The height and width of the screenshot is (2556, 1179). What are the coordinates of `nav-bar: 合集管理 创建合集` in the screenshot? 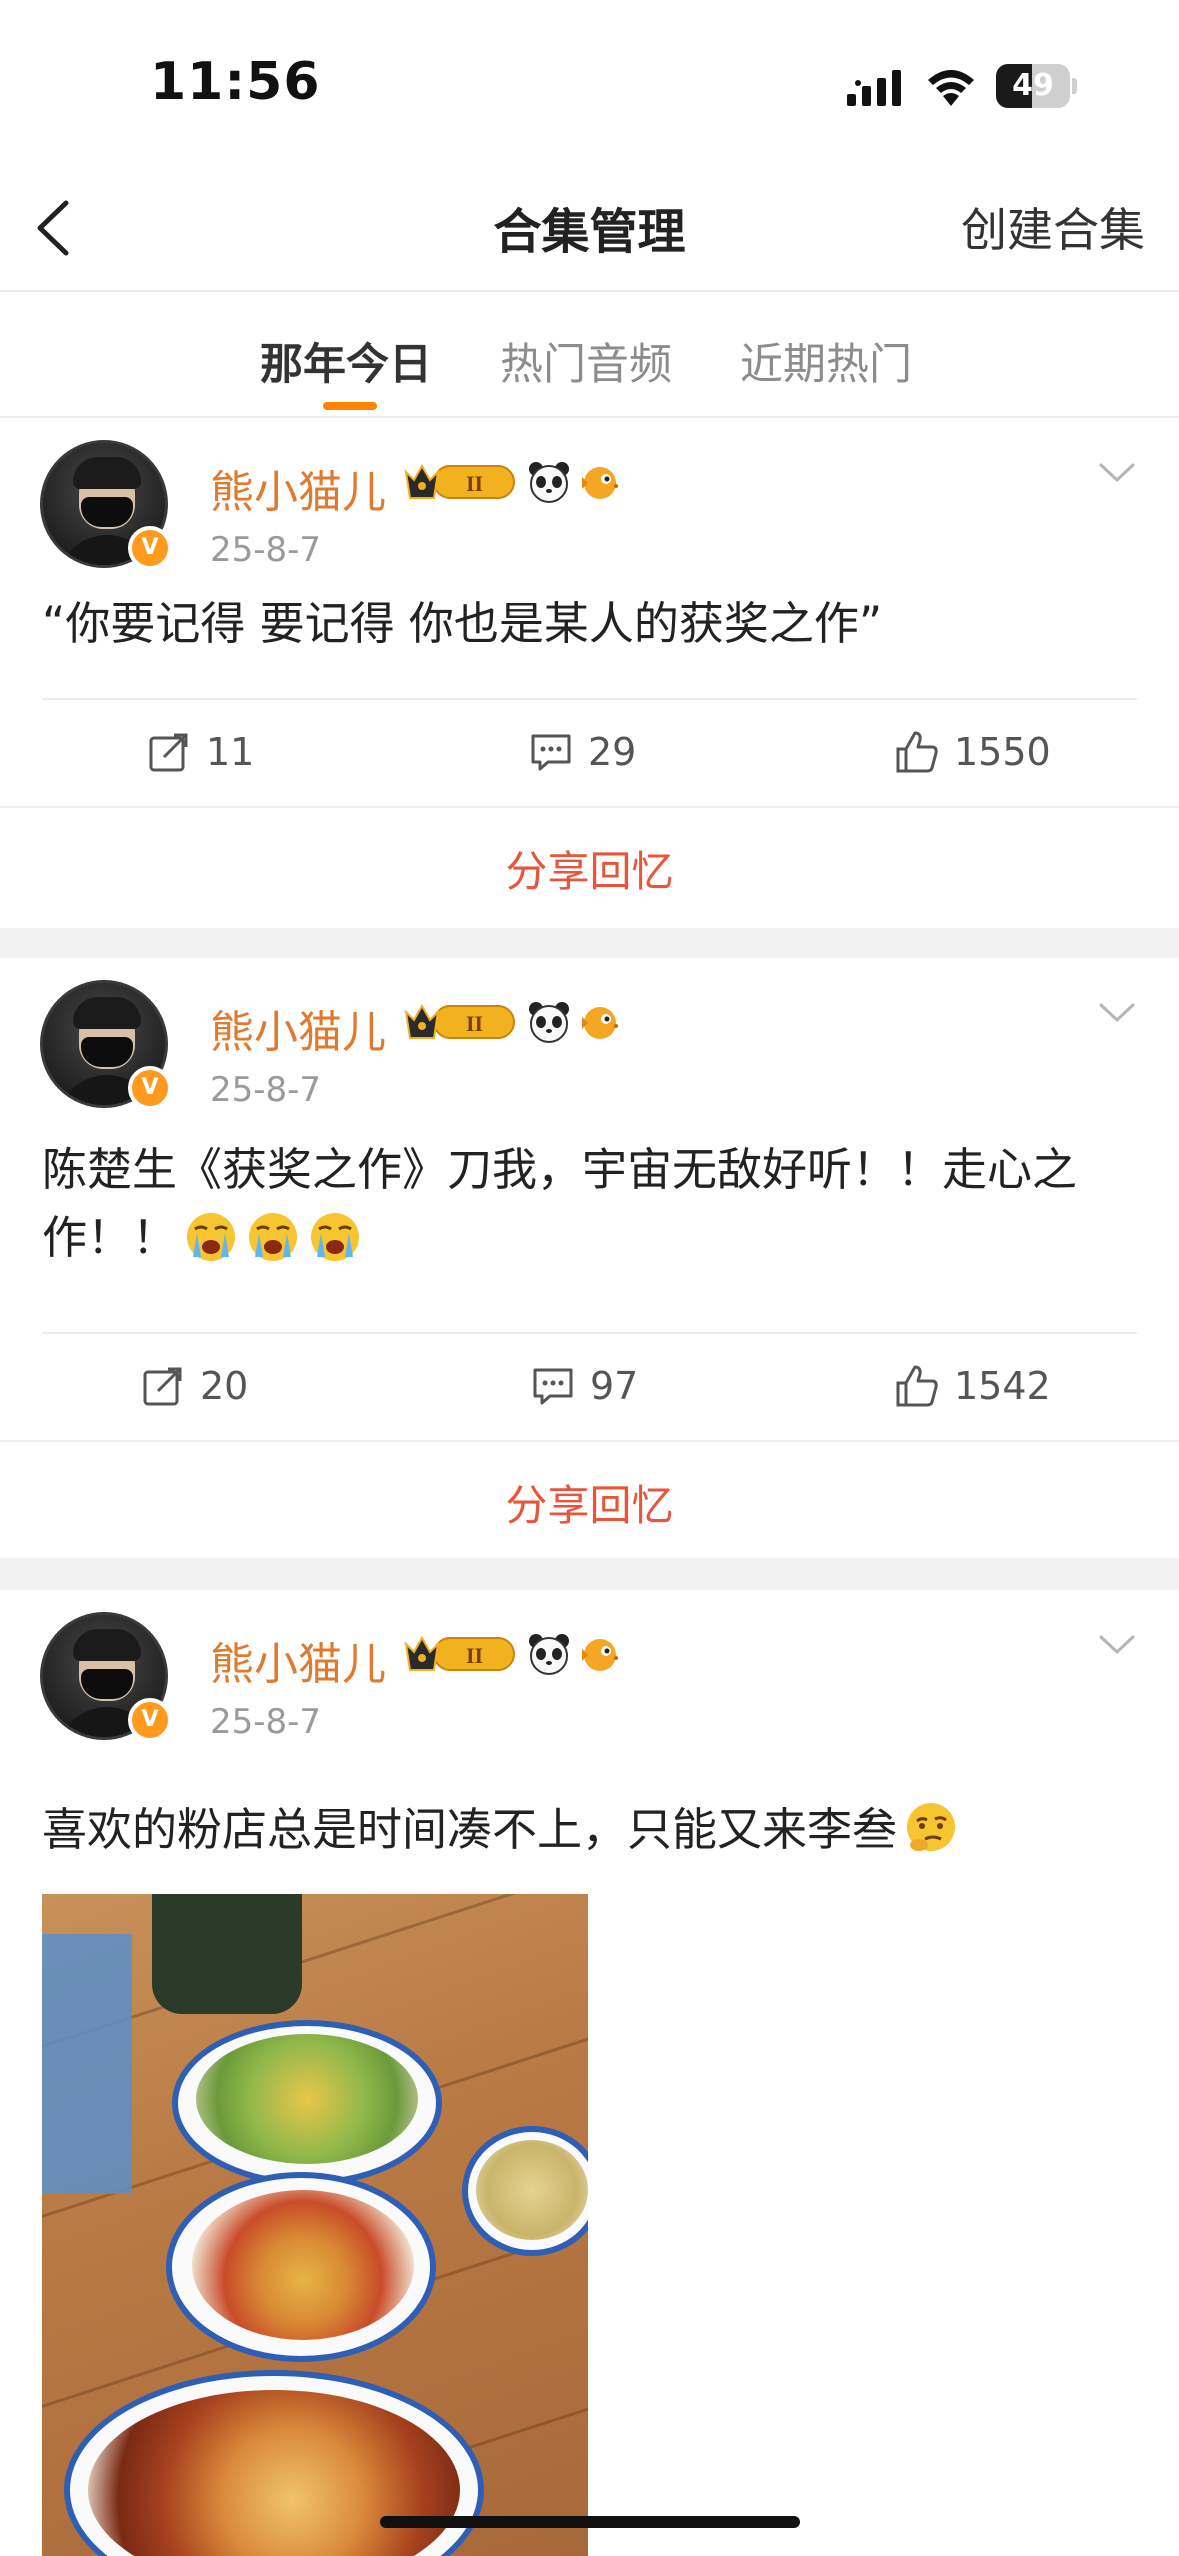 It's located at (589, 221).